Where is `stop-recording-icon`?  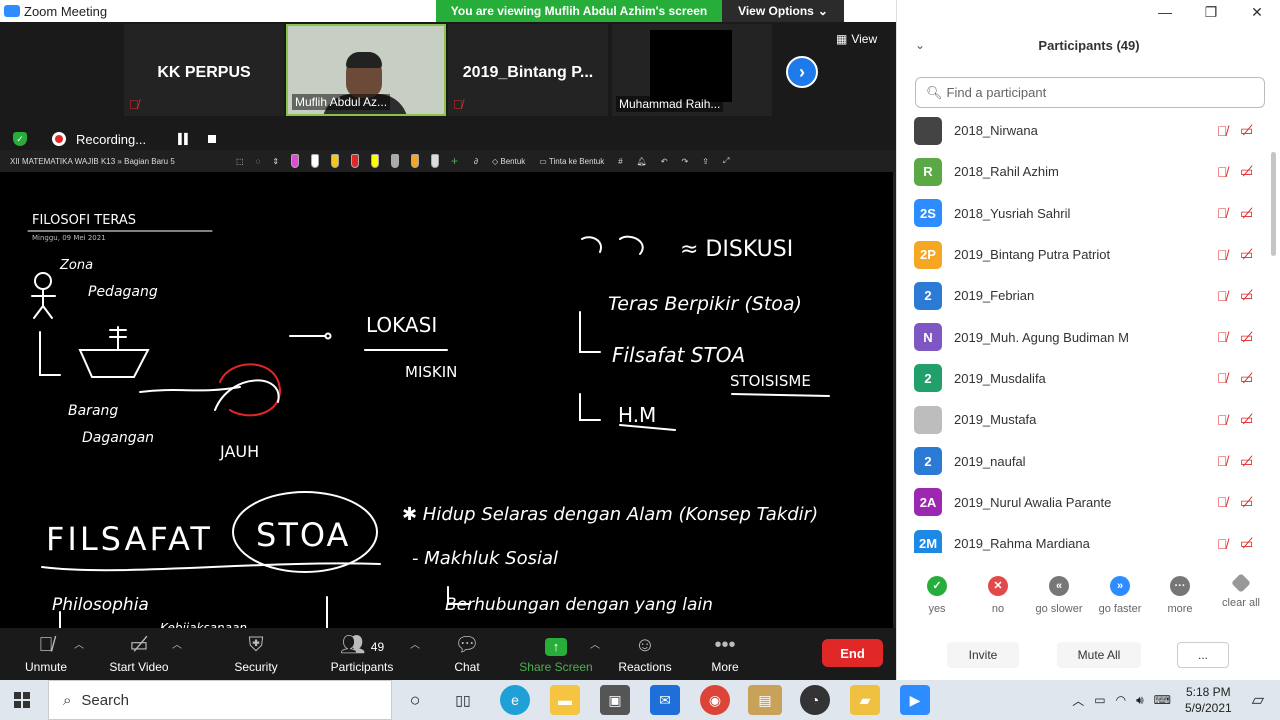 stop-recording-icon is located at coordinates (212, 139).